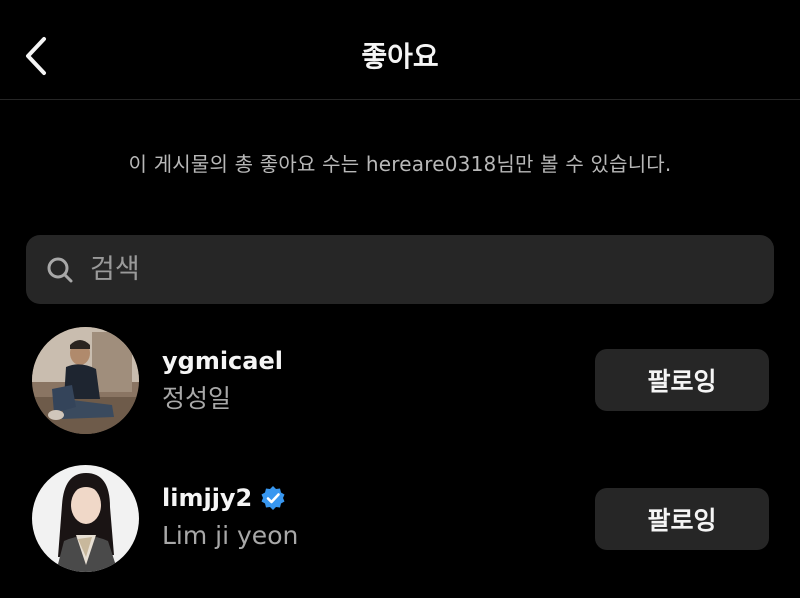 Image resolution: width=800 pixels, height=598 pixels. What do you see at coordinates (400, 164) in the screenshot?
I see `likes-visibility-notice: 이 게시물의 총 좋아요 수는 hereare0318님만 볼 수 있습니다.` at bounding box center [400, 164].